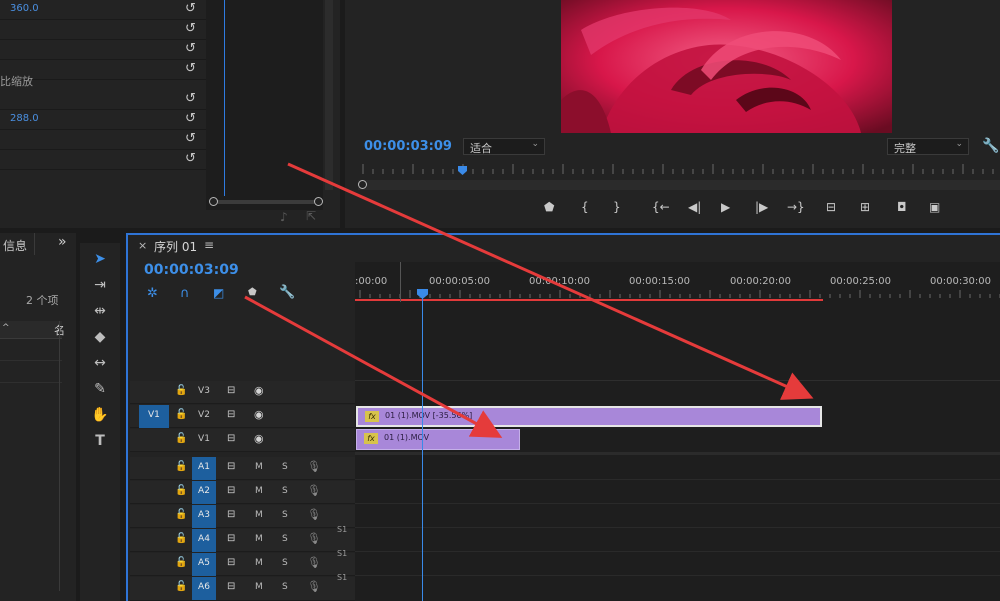 Image resolution: width=1000 pixels, height=601 pixels. Describe the element at coordinates (175, 246) in the screenshot. I see `tab-sequence: 序列 01` at that location.